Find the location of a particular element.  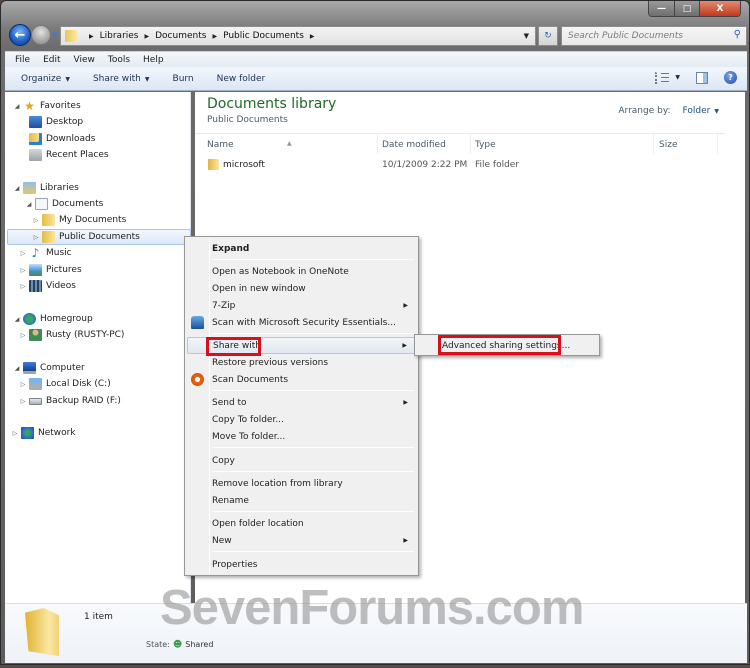

breadcrumb-public-documents: Public Documents is located at coordinates (263, 36).